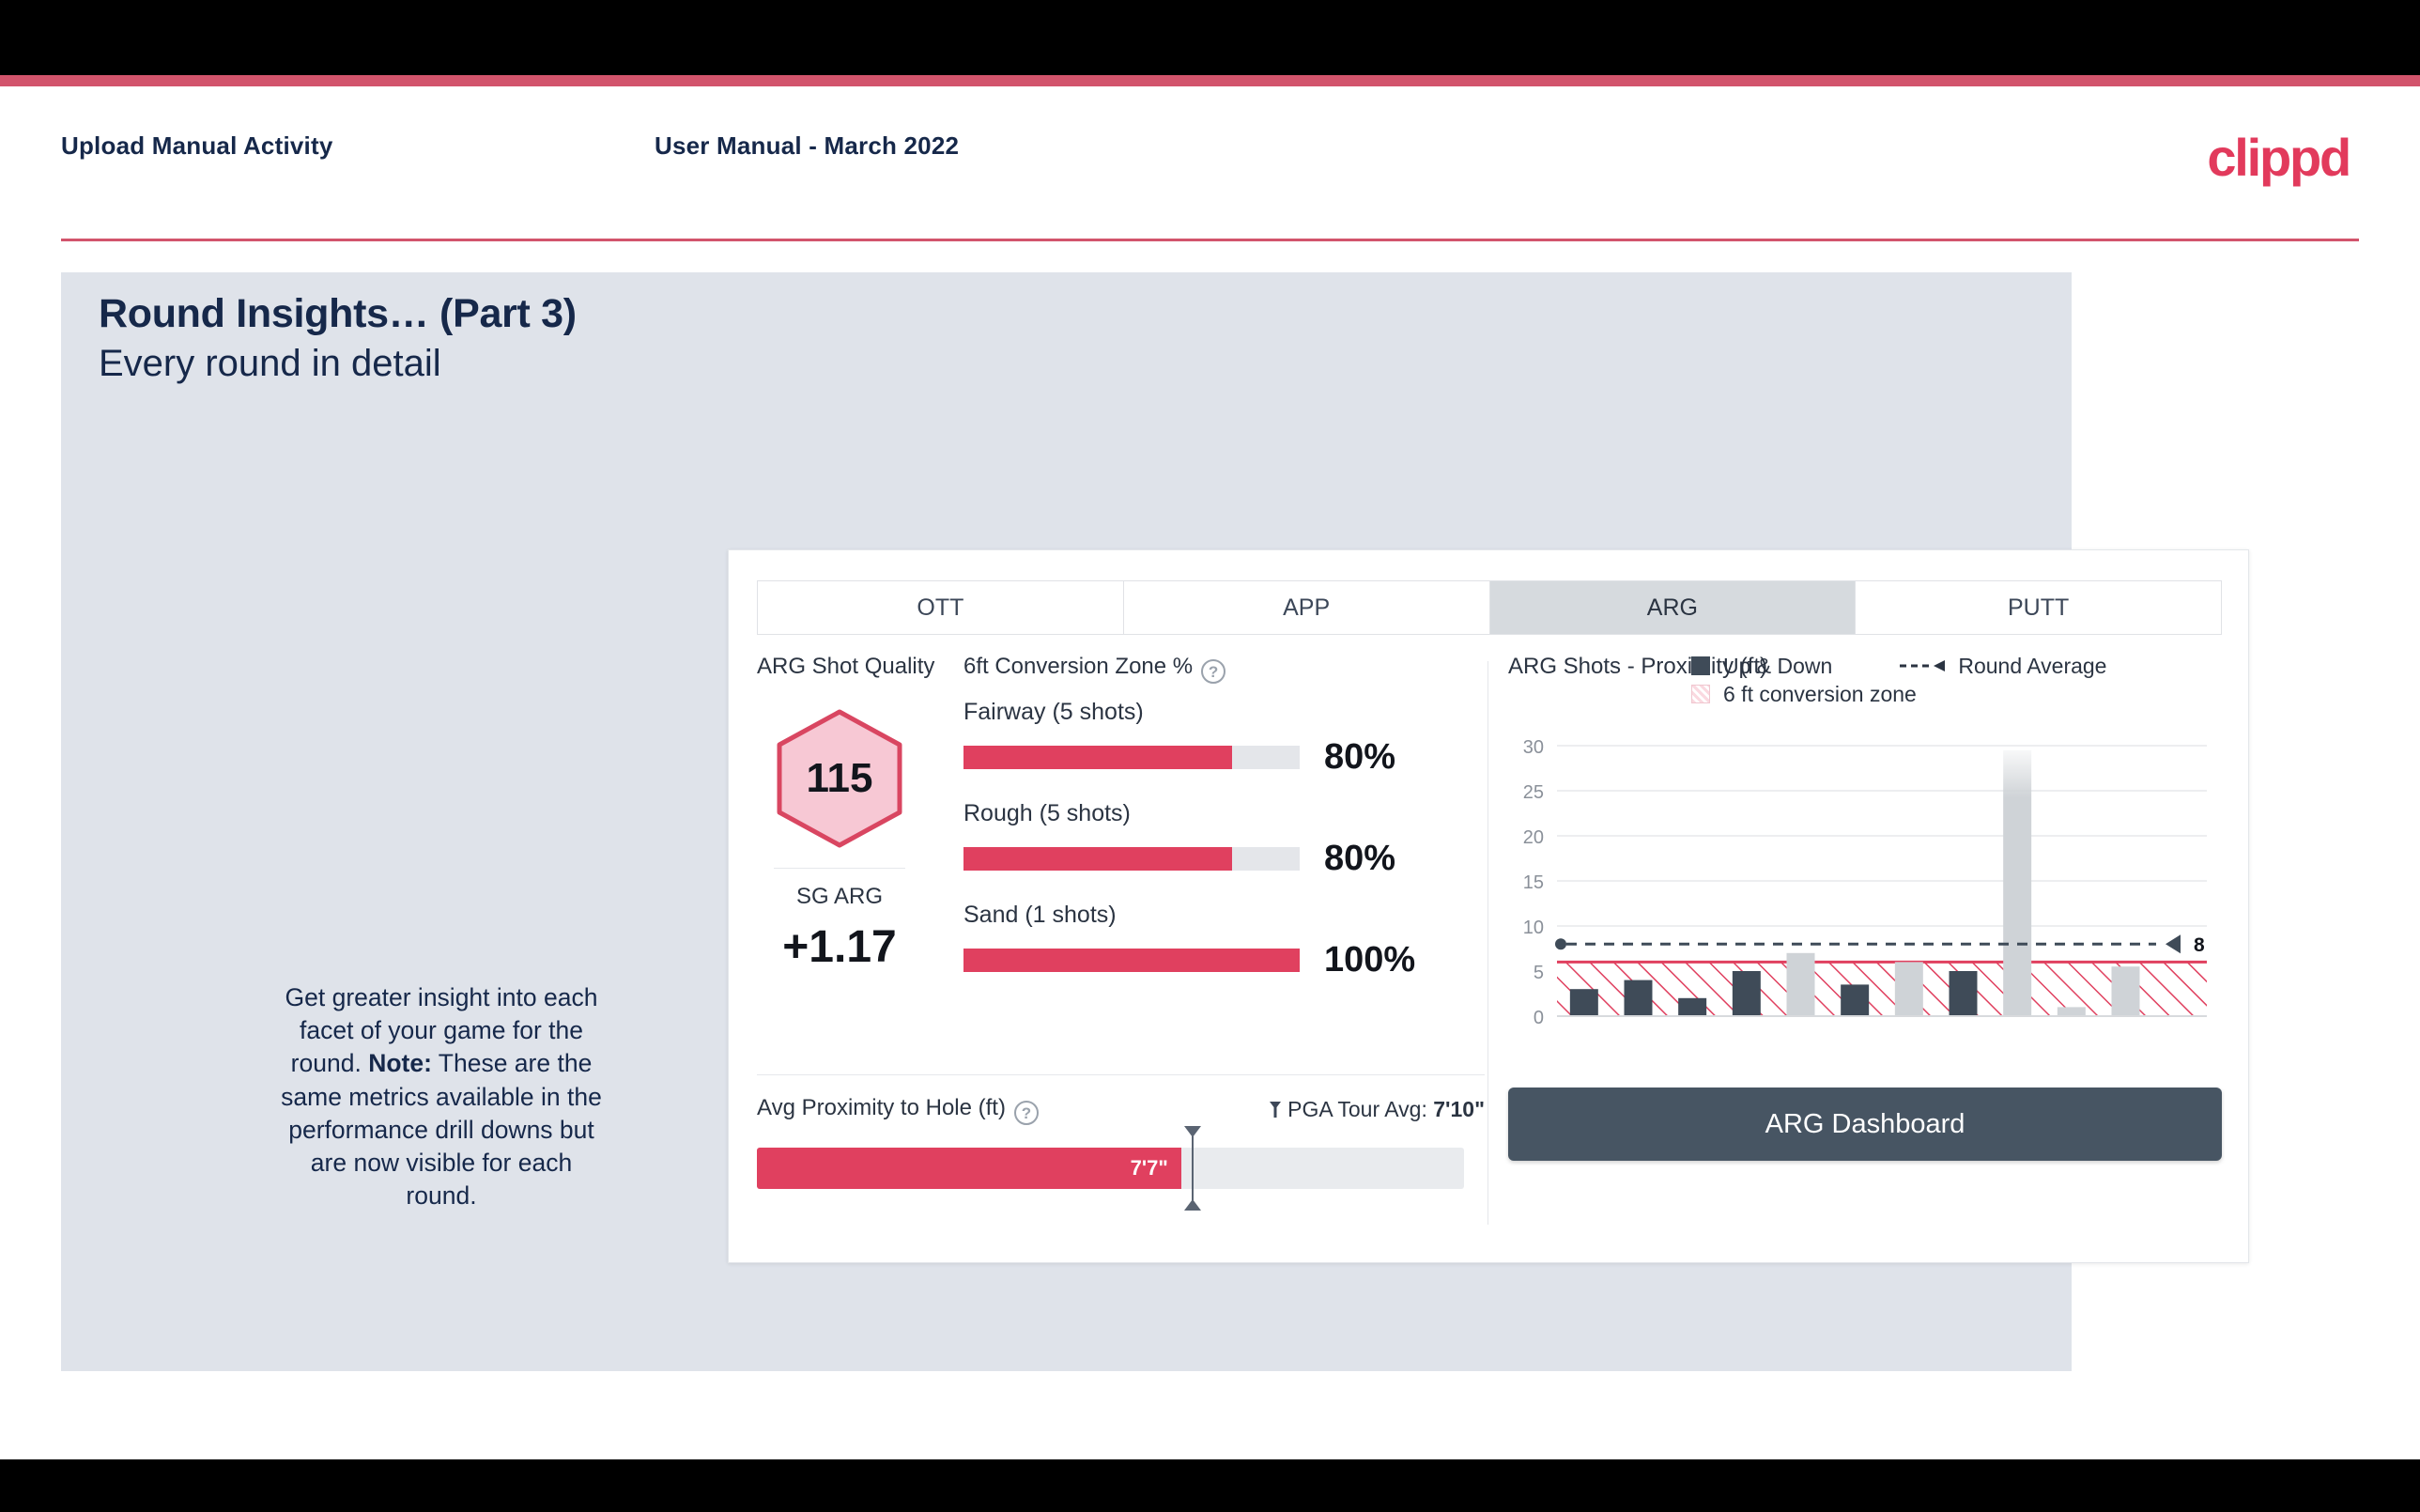  What do you see at coordinates (1533, 838) in the screenshot?
I see `svg-text: 20` at bounding box center [1533, 838].